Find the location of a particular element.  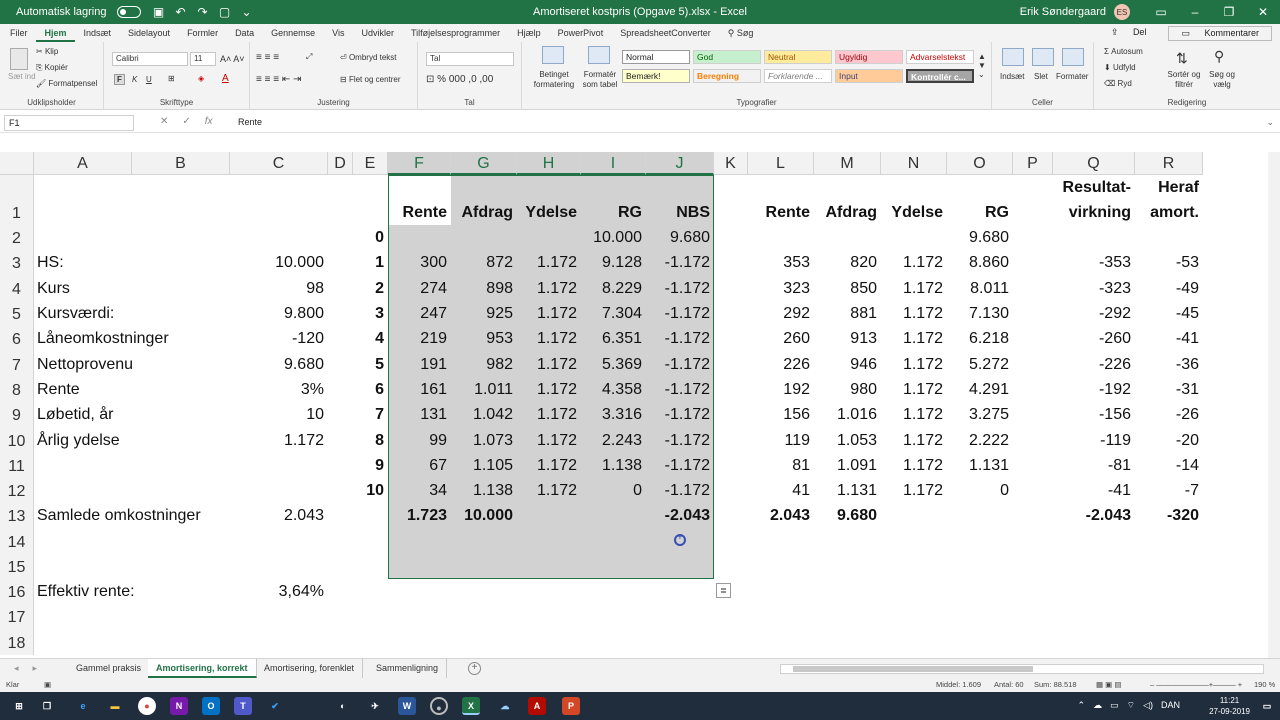

column-header-k: K is located at coordinates (731, 163).